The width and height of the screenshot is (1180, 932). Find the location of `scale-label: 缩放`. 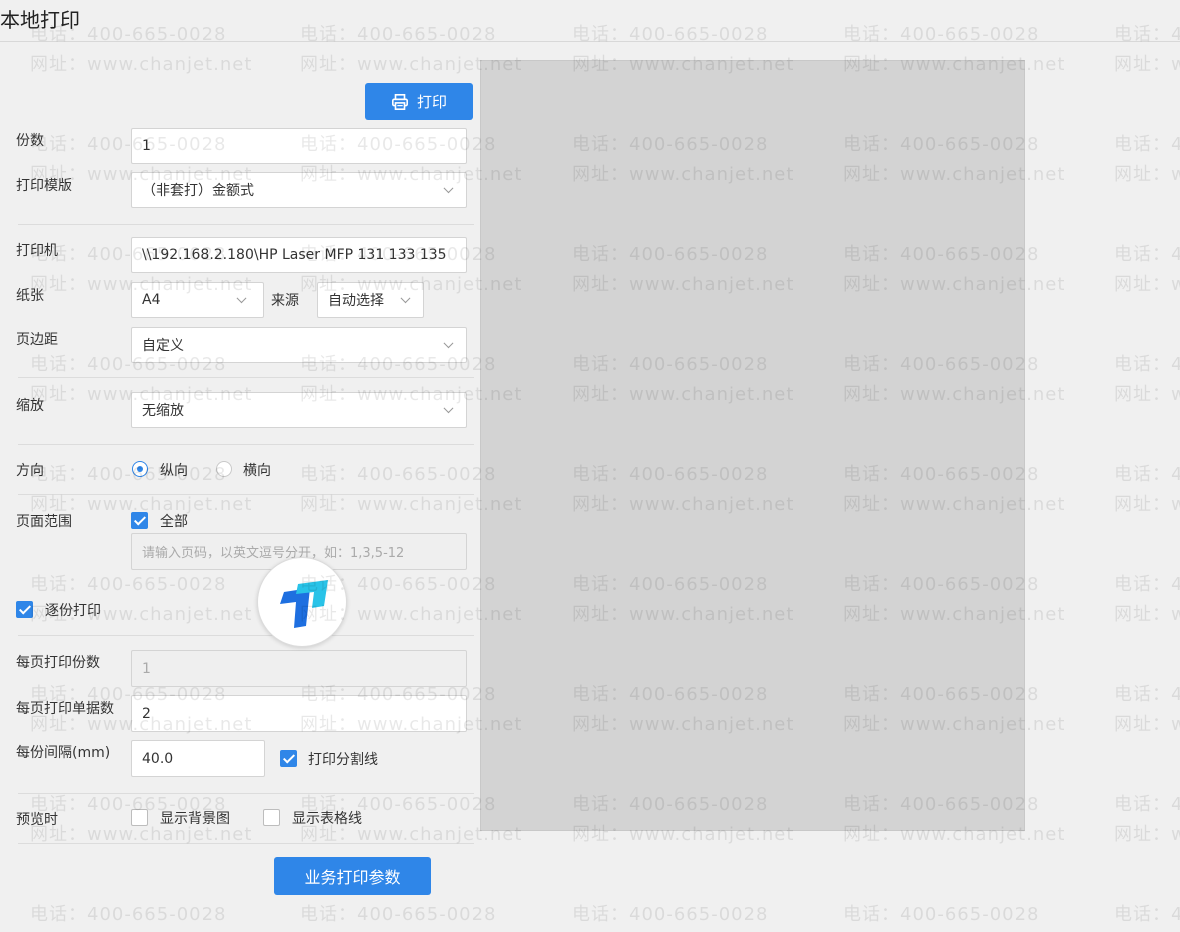

scale-label: 缩放 is located at coordinates (30, 406).